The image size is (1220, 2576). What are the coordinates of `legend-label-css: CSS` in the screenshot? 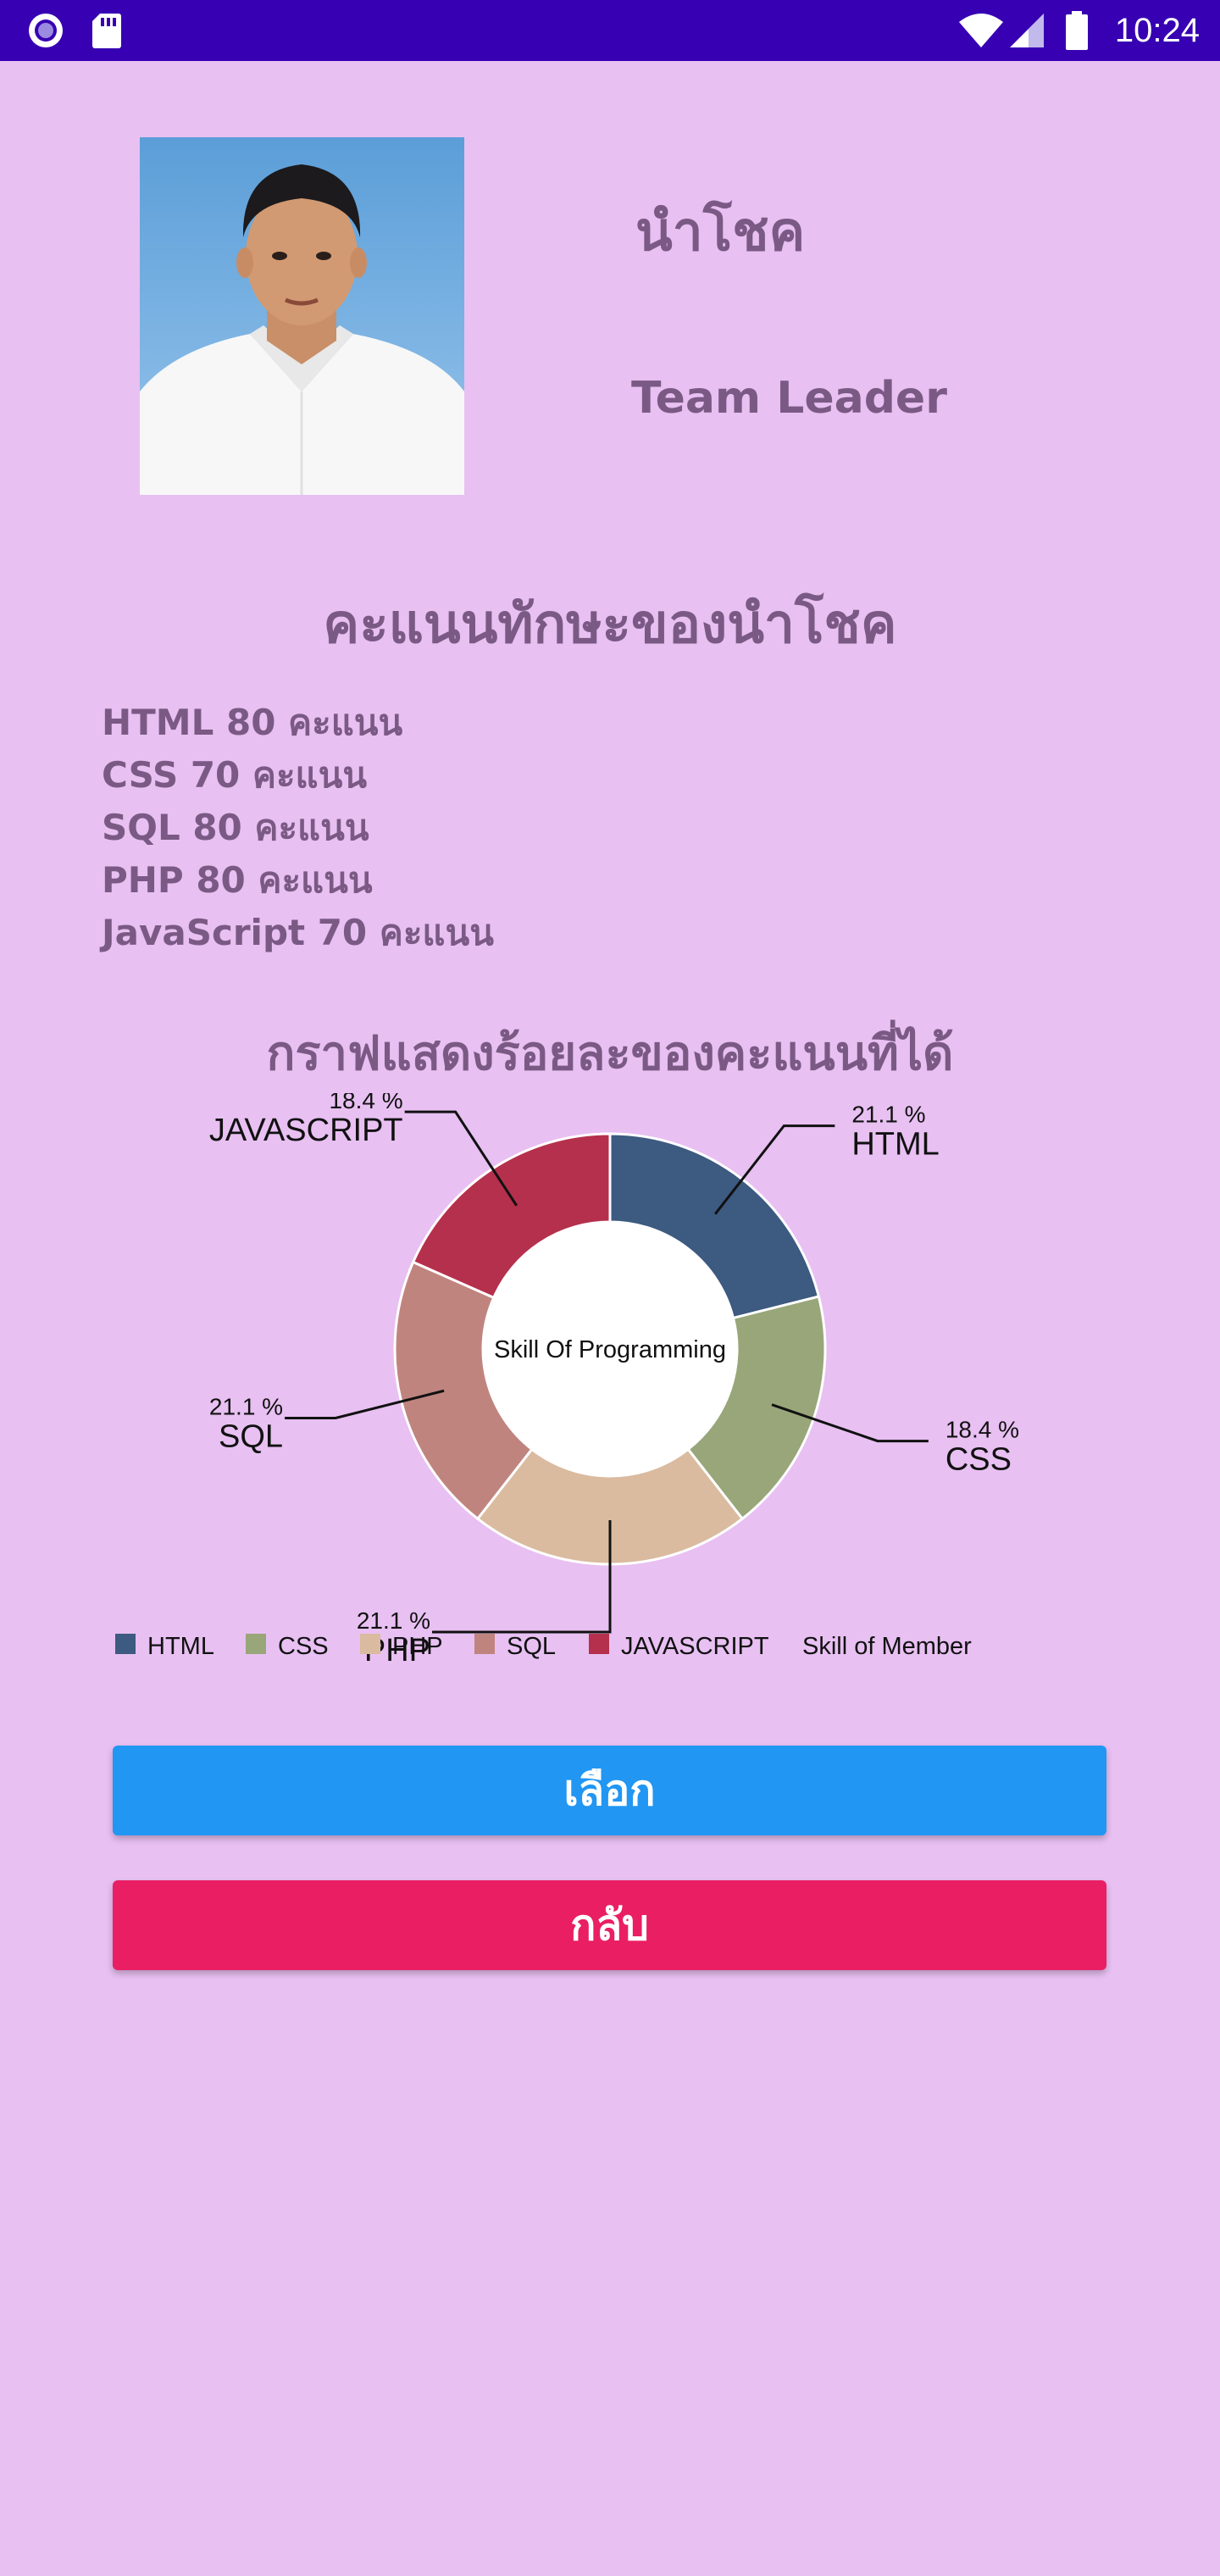 It's located at (303, 1646).